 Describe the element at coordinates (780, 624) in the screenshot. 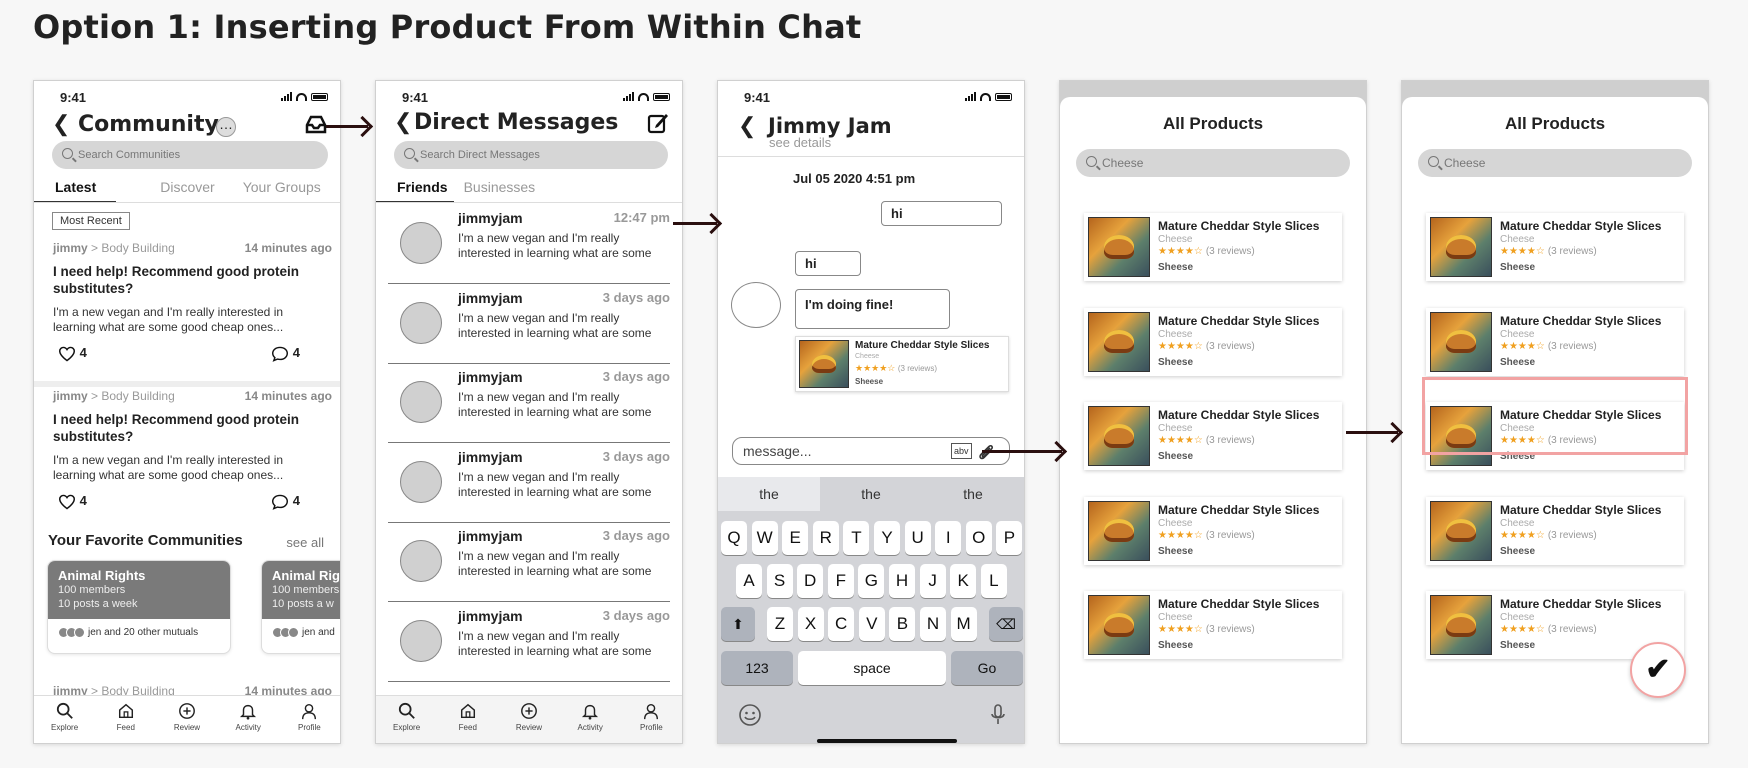

I see `key-z: Z` at that location.